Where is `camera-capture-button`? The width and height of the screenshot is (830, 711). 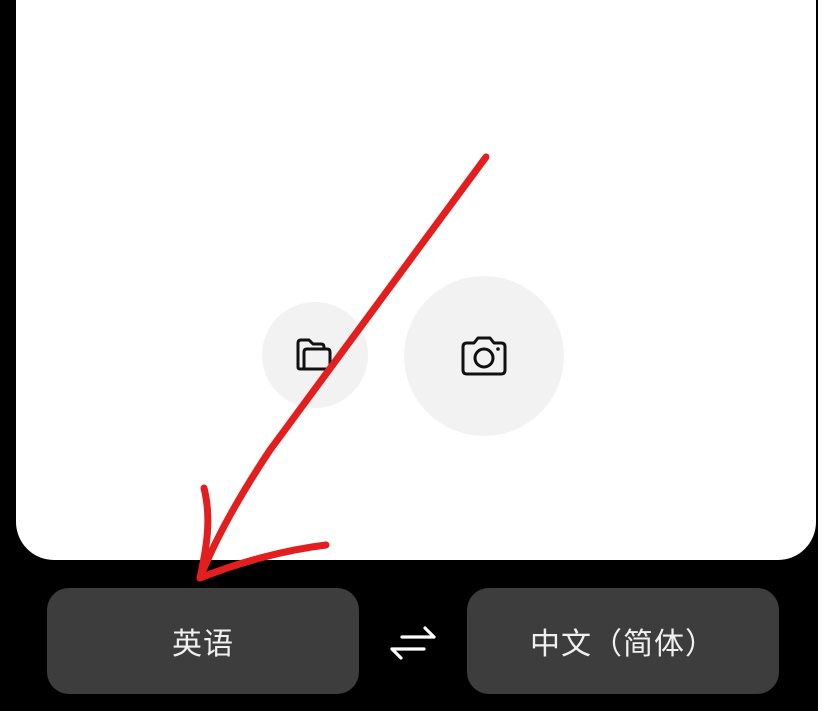 camera-capture-button is located at coordinates (484, 356).